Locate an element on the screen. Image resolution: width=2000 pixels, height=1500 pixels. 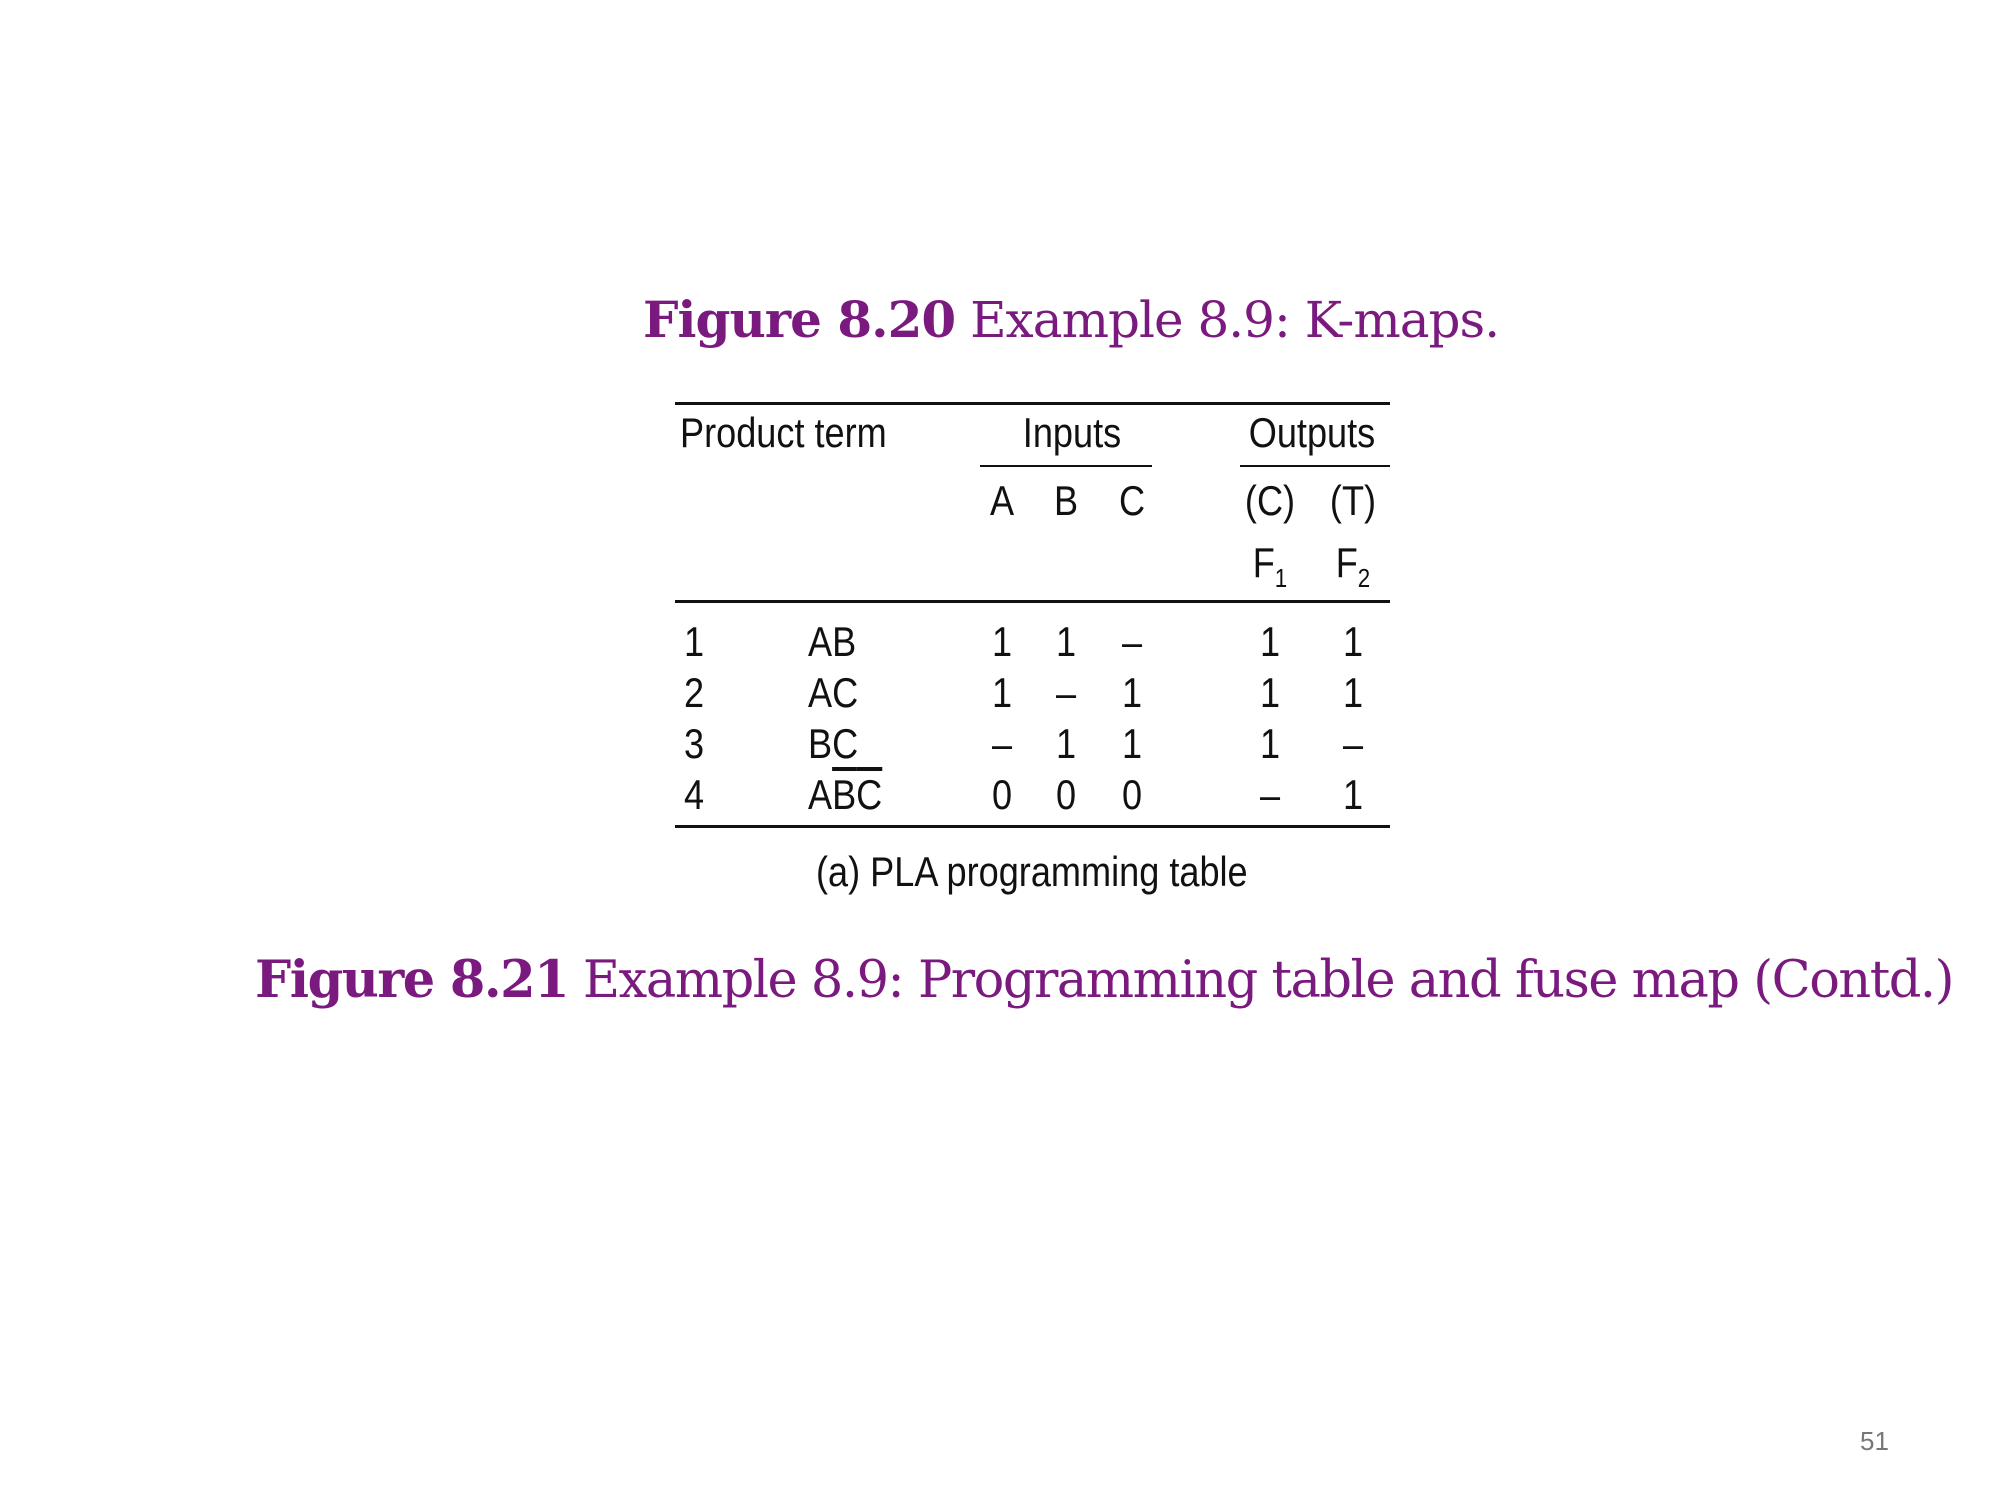
inputs-group-rule is located at coordinates (1066, 466).